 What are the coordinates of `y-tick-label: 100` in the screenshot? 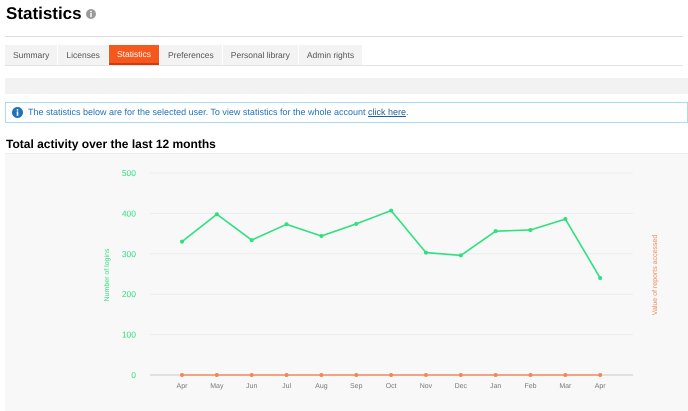 It's located at (129, 335).